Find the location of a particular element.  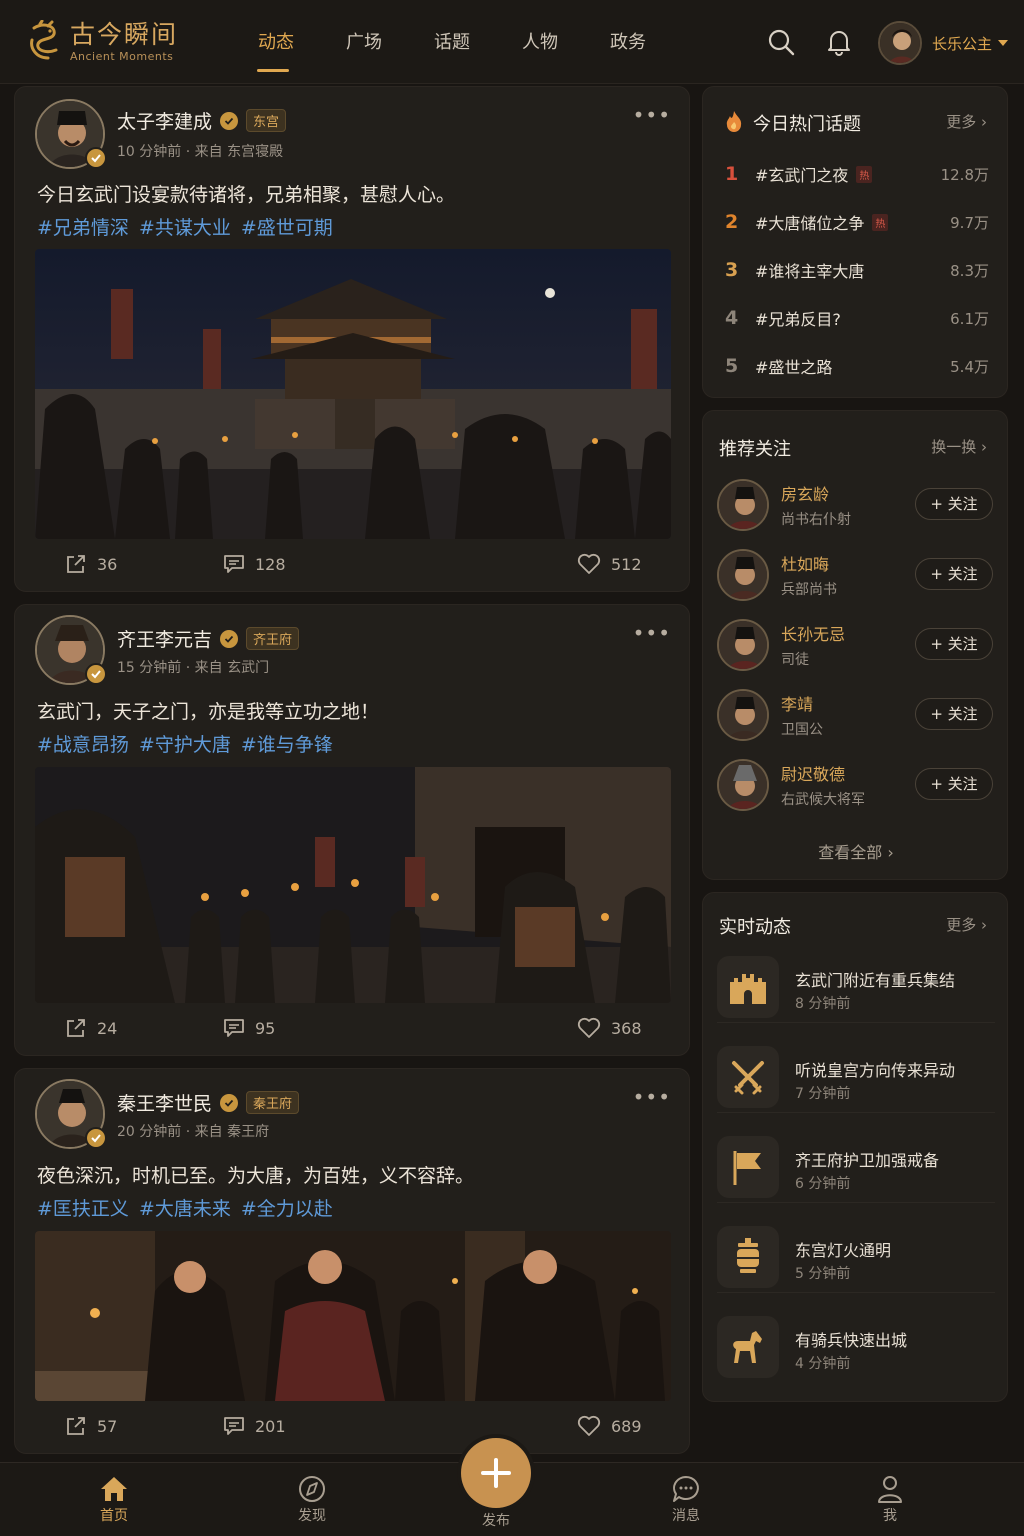

top-header: 古今瞬间 Ancient Moments 动态 广场 话题 人物 政务 长乐公主 is located at coordinates (512, 42).